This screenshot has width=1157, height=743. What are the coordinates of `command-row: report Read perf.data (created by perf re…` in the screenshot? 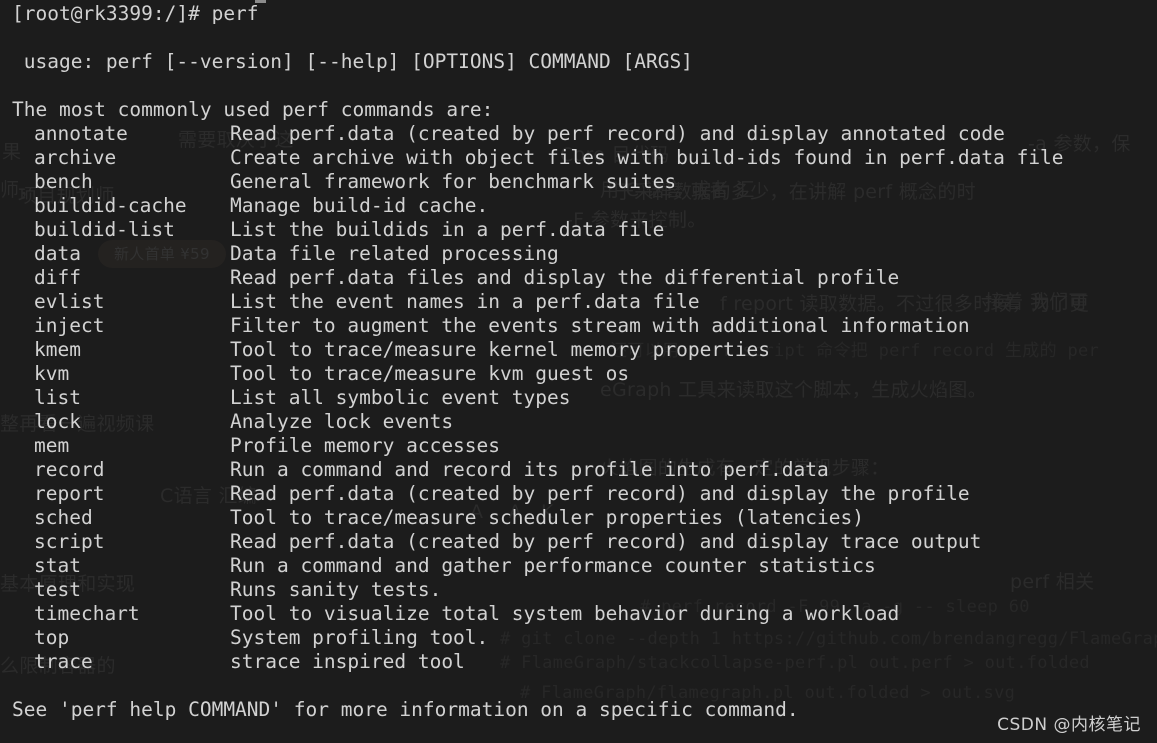 It's located at (578, 494).